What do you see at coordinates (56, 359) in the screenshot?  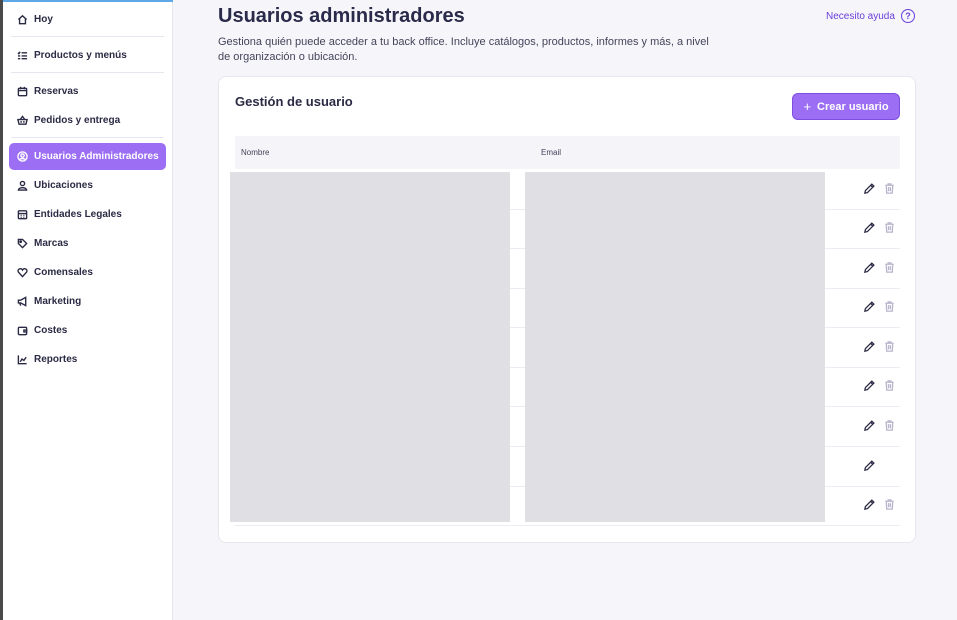 I see `sidebar-item-label: Reportes` at bounding box center [56, 359].